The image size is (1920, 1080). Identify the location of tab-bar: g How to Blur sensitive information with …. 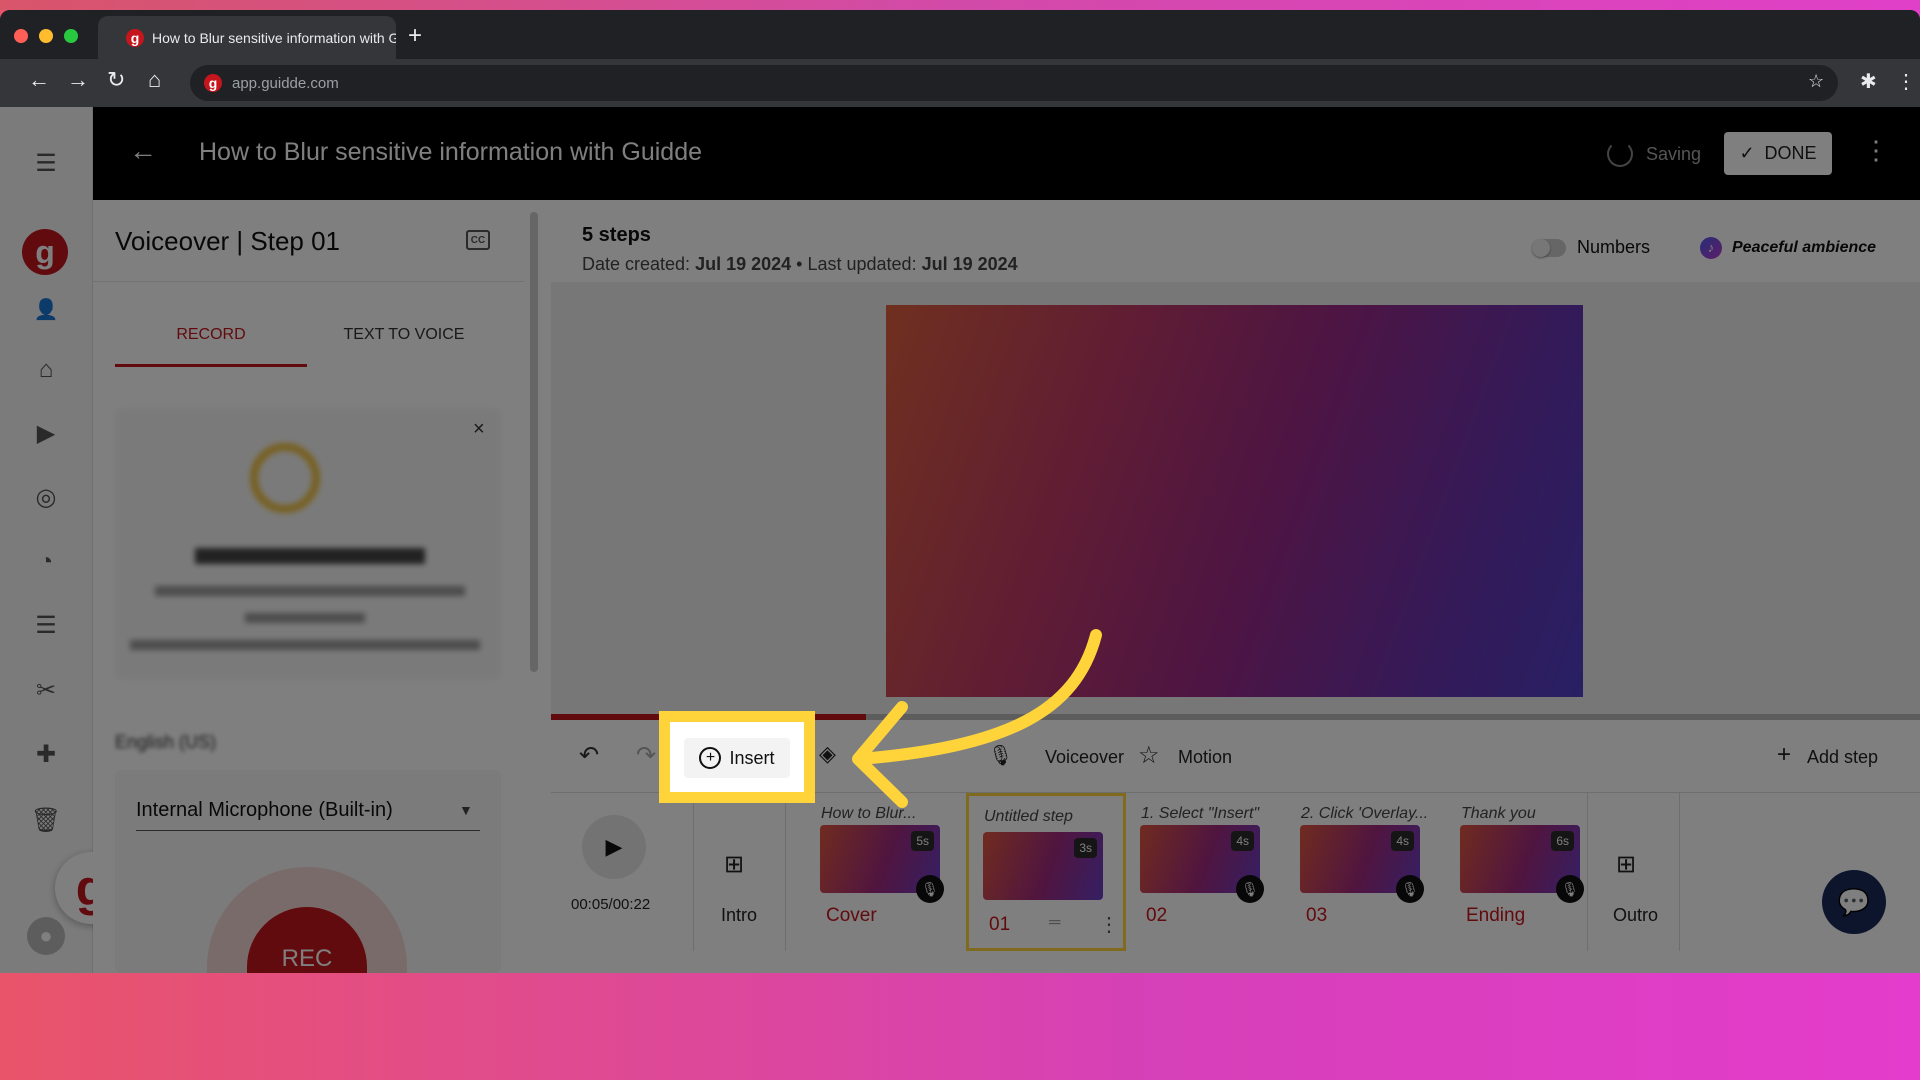
(960, 34).